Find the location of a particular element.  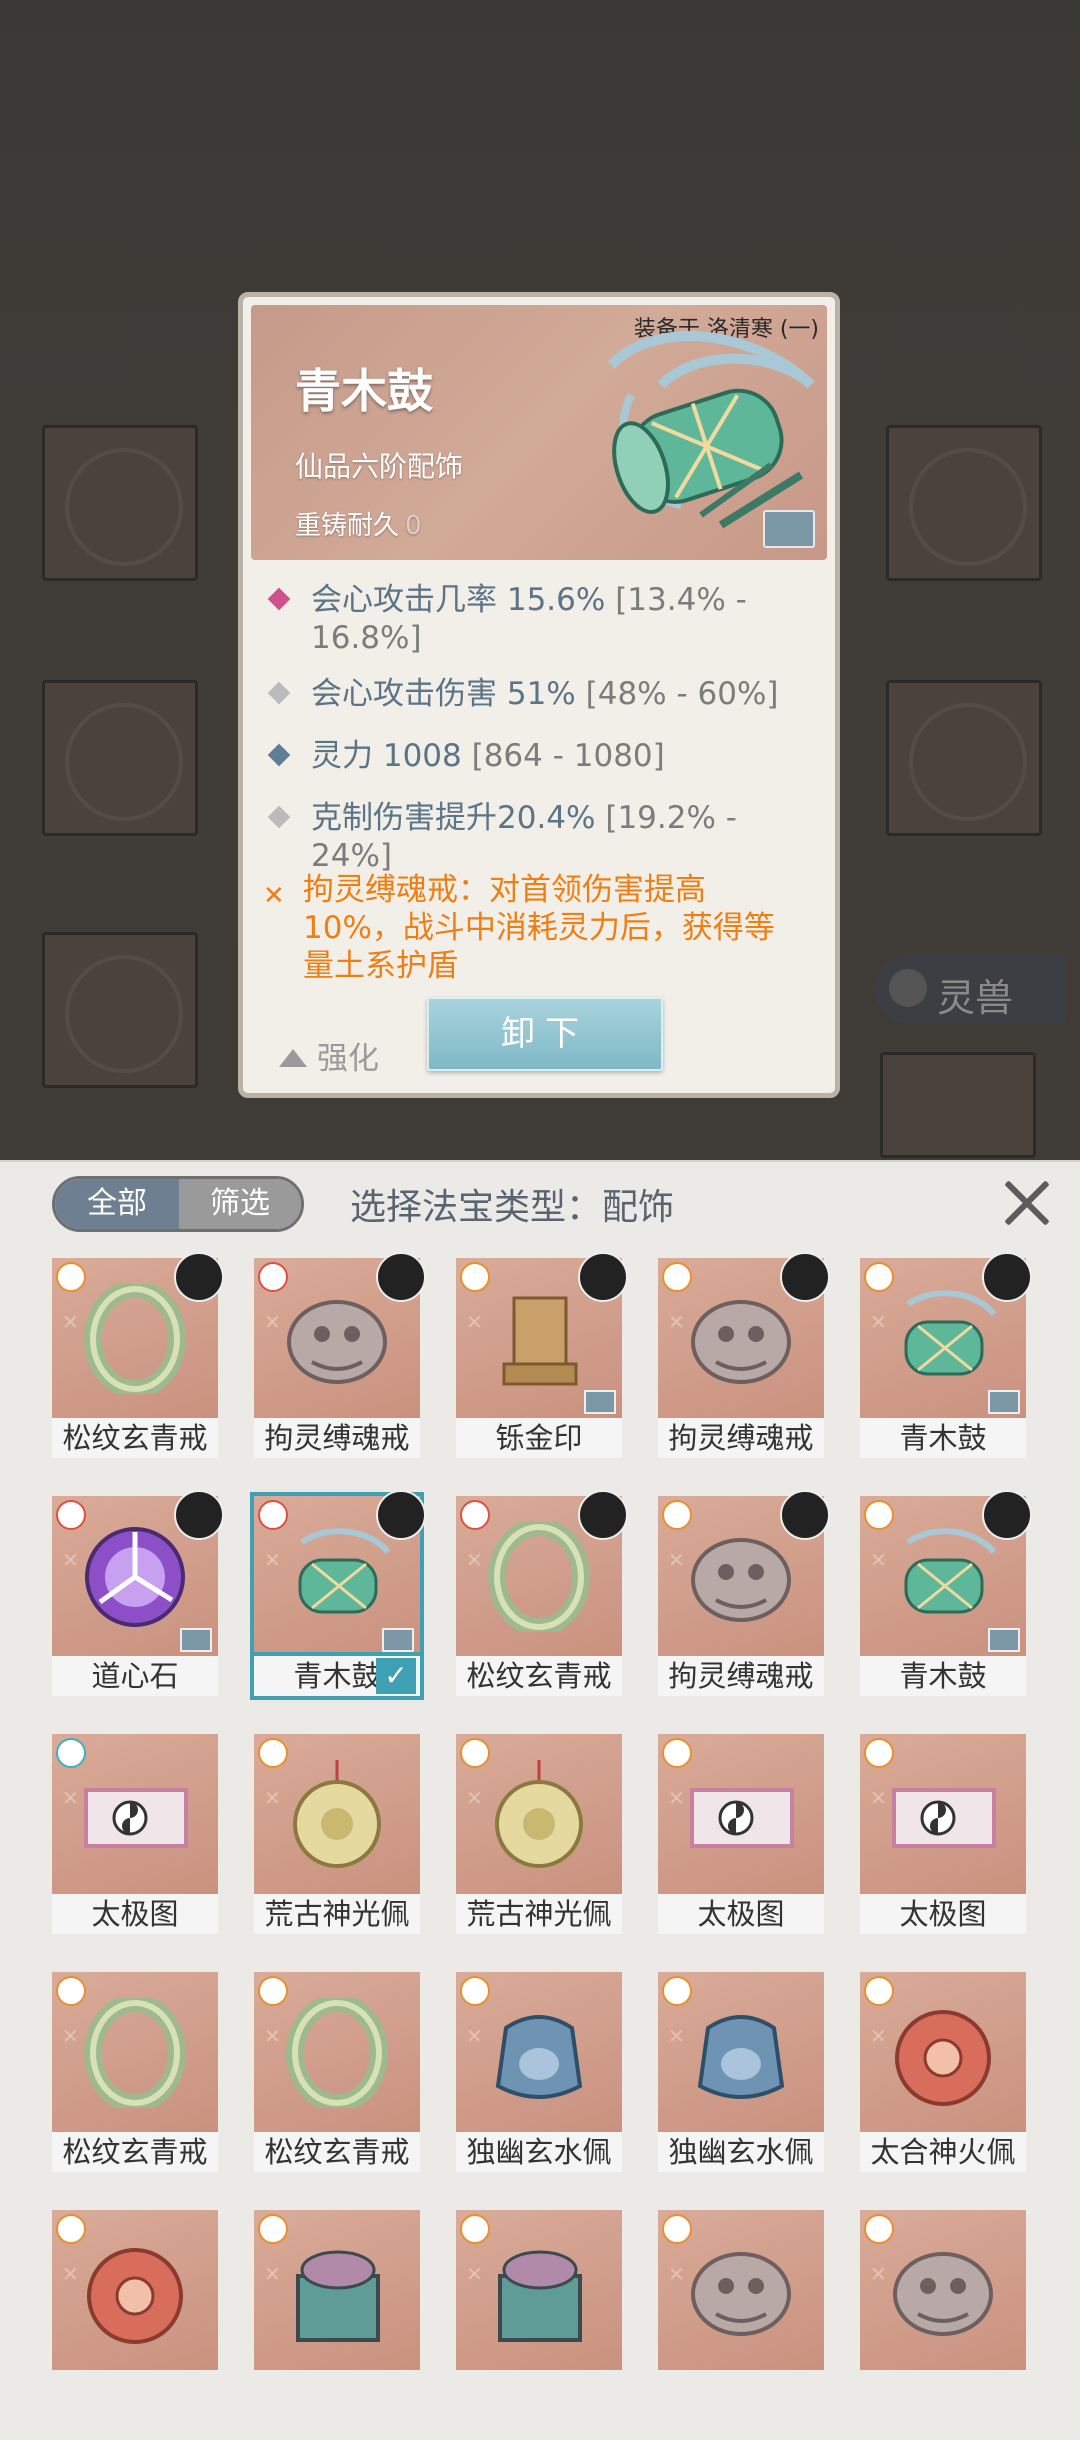

stat-line: 灵力 1008 [864 - 1080] is located at coordinates (539, 756).